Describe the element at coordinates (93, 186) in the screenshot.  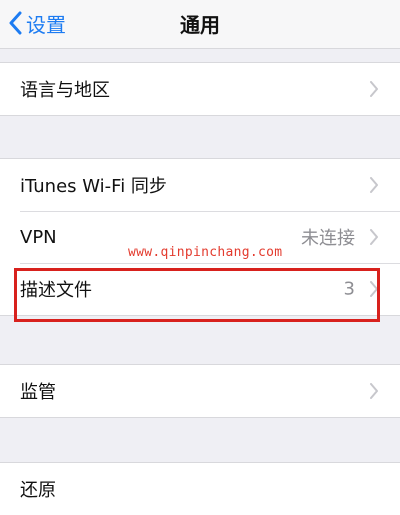
I see `row-label: iTunes Wi-Fi 同步` at that location.